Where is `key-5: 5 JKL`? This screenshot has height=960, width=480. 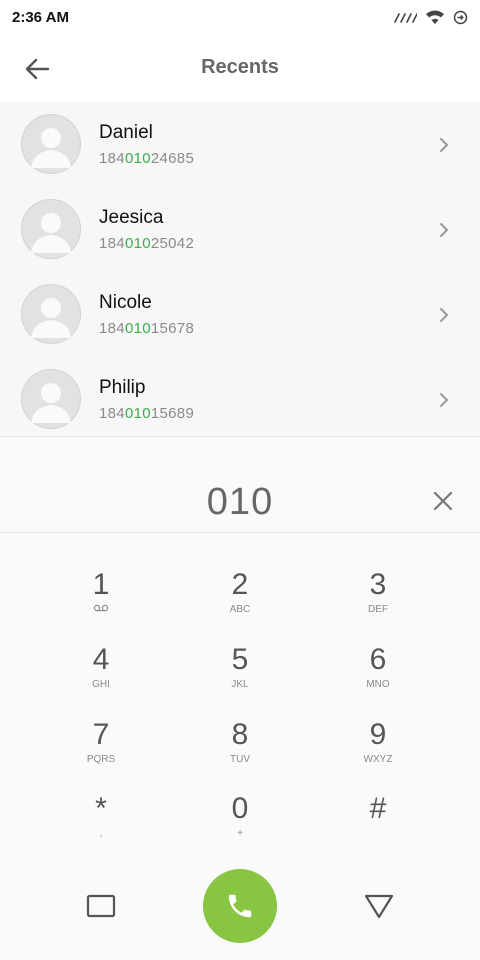 key-5: 5 JKL is located at coordinates (240, 679).